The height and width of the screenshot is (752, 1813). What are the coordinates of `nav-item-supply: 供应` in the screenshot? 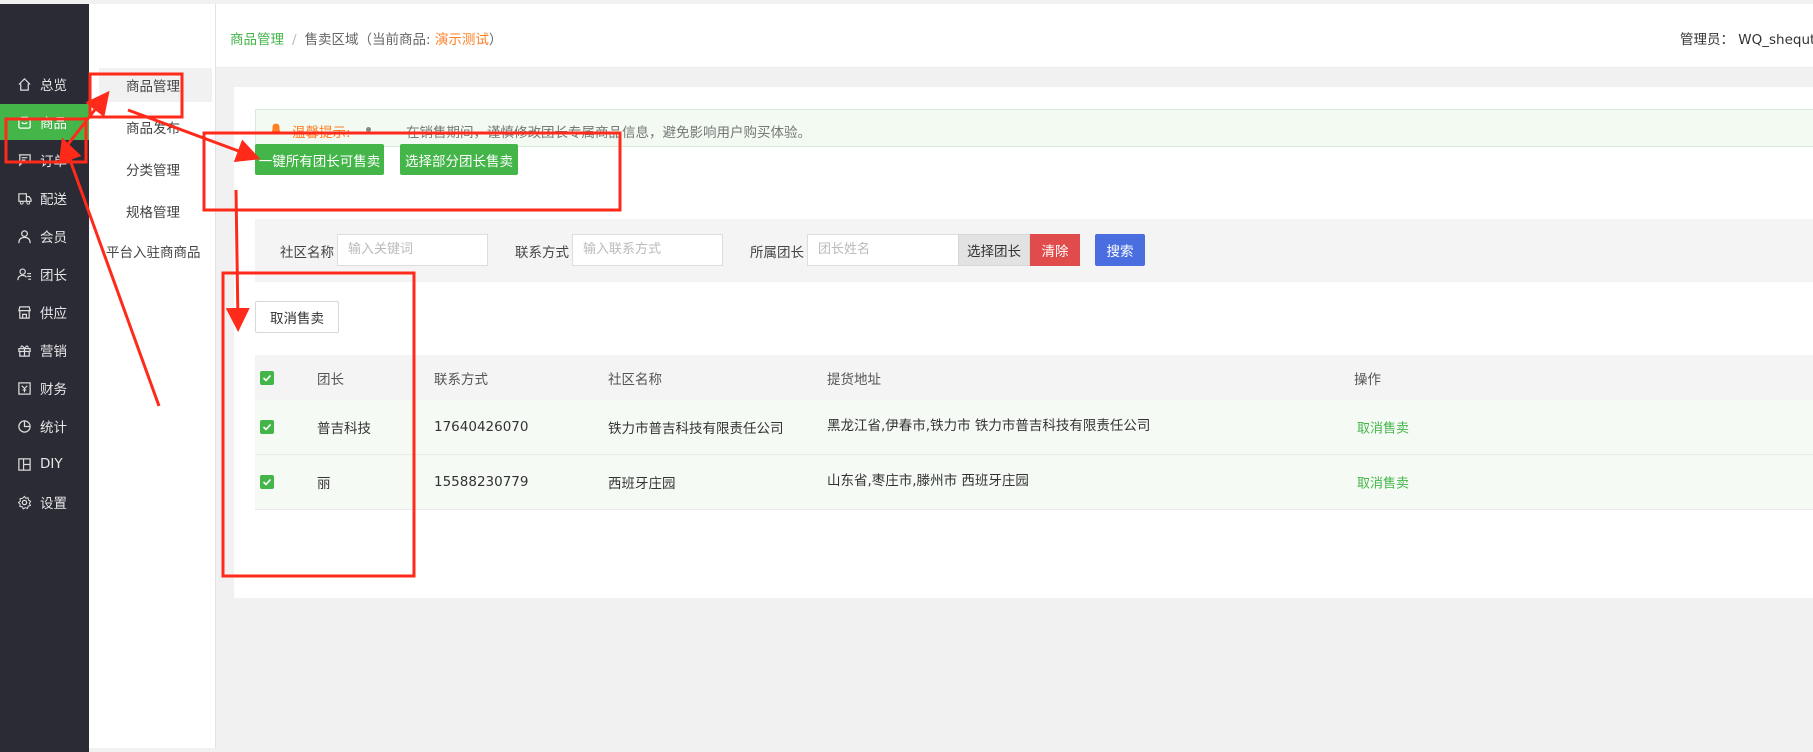 It's located at (44, 312).